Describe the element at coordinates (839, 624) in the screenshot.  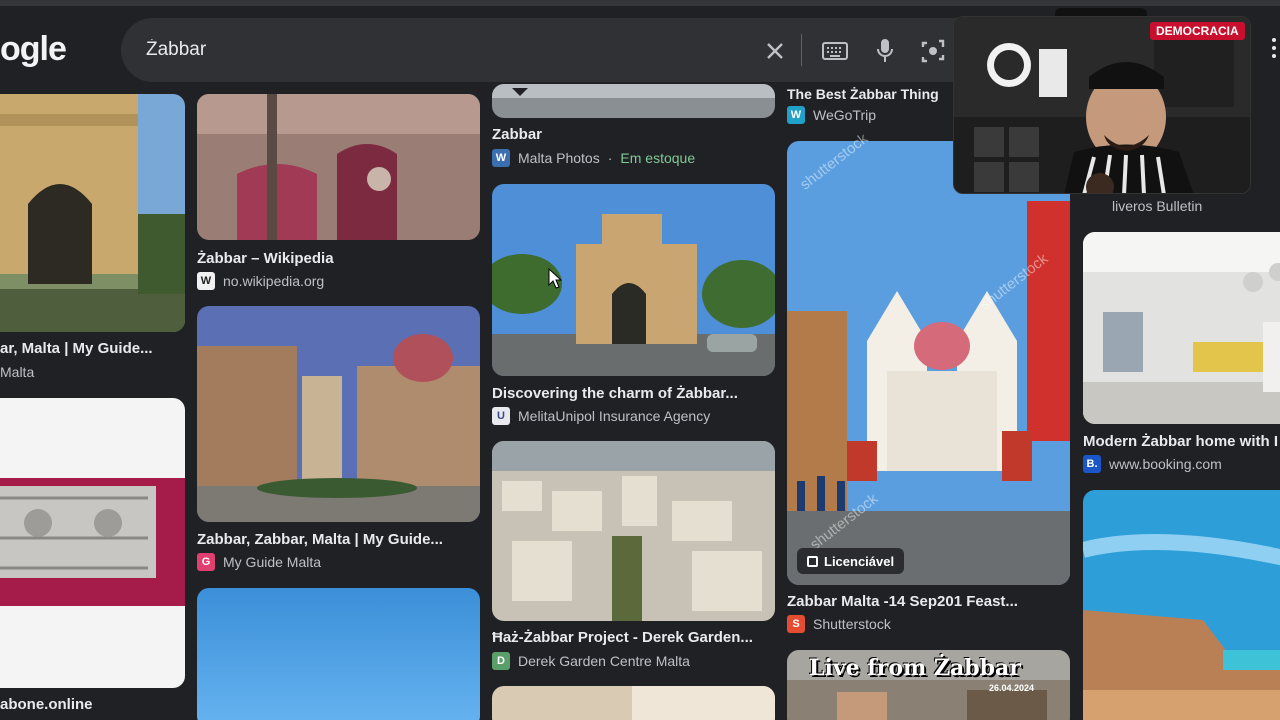
I see `result-source: S Shutterstock` at that location.